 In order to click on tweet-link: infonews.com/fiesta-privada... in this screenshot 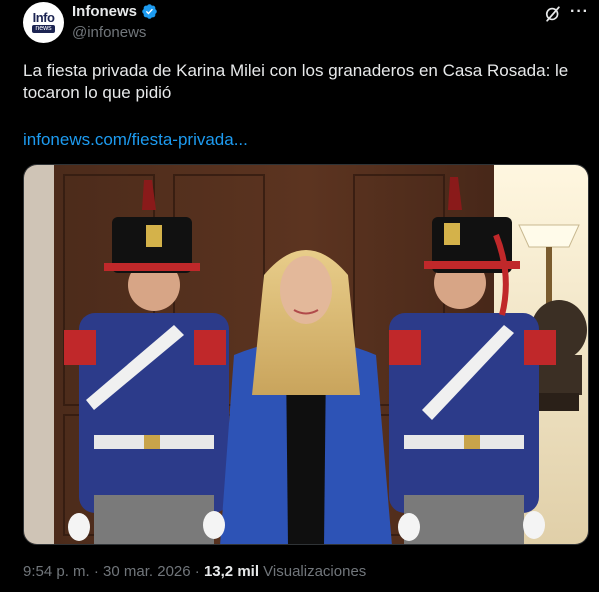, I will do `click(135, 140)`.